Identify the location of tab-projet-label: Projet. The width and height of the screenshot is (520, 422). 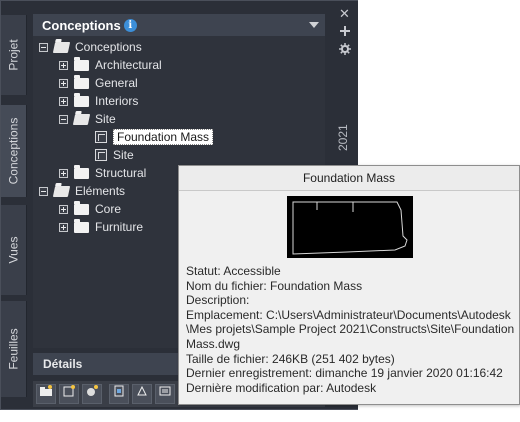
(13, 55).